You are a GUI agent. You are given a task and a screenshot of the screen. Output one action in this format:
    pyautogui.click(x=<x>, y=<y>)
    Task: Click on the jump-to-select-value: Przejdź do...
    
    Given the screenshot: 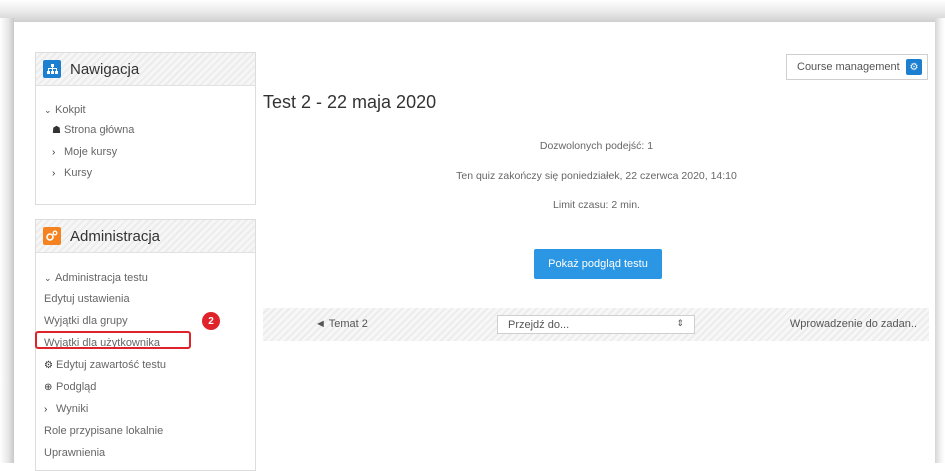 What is the action you would take?
    pyautogui.click(x=539, y=324)
    